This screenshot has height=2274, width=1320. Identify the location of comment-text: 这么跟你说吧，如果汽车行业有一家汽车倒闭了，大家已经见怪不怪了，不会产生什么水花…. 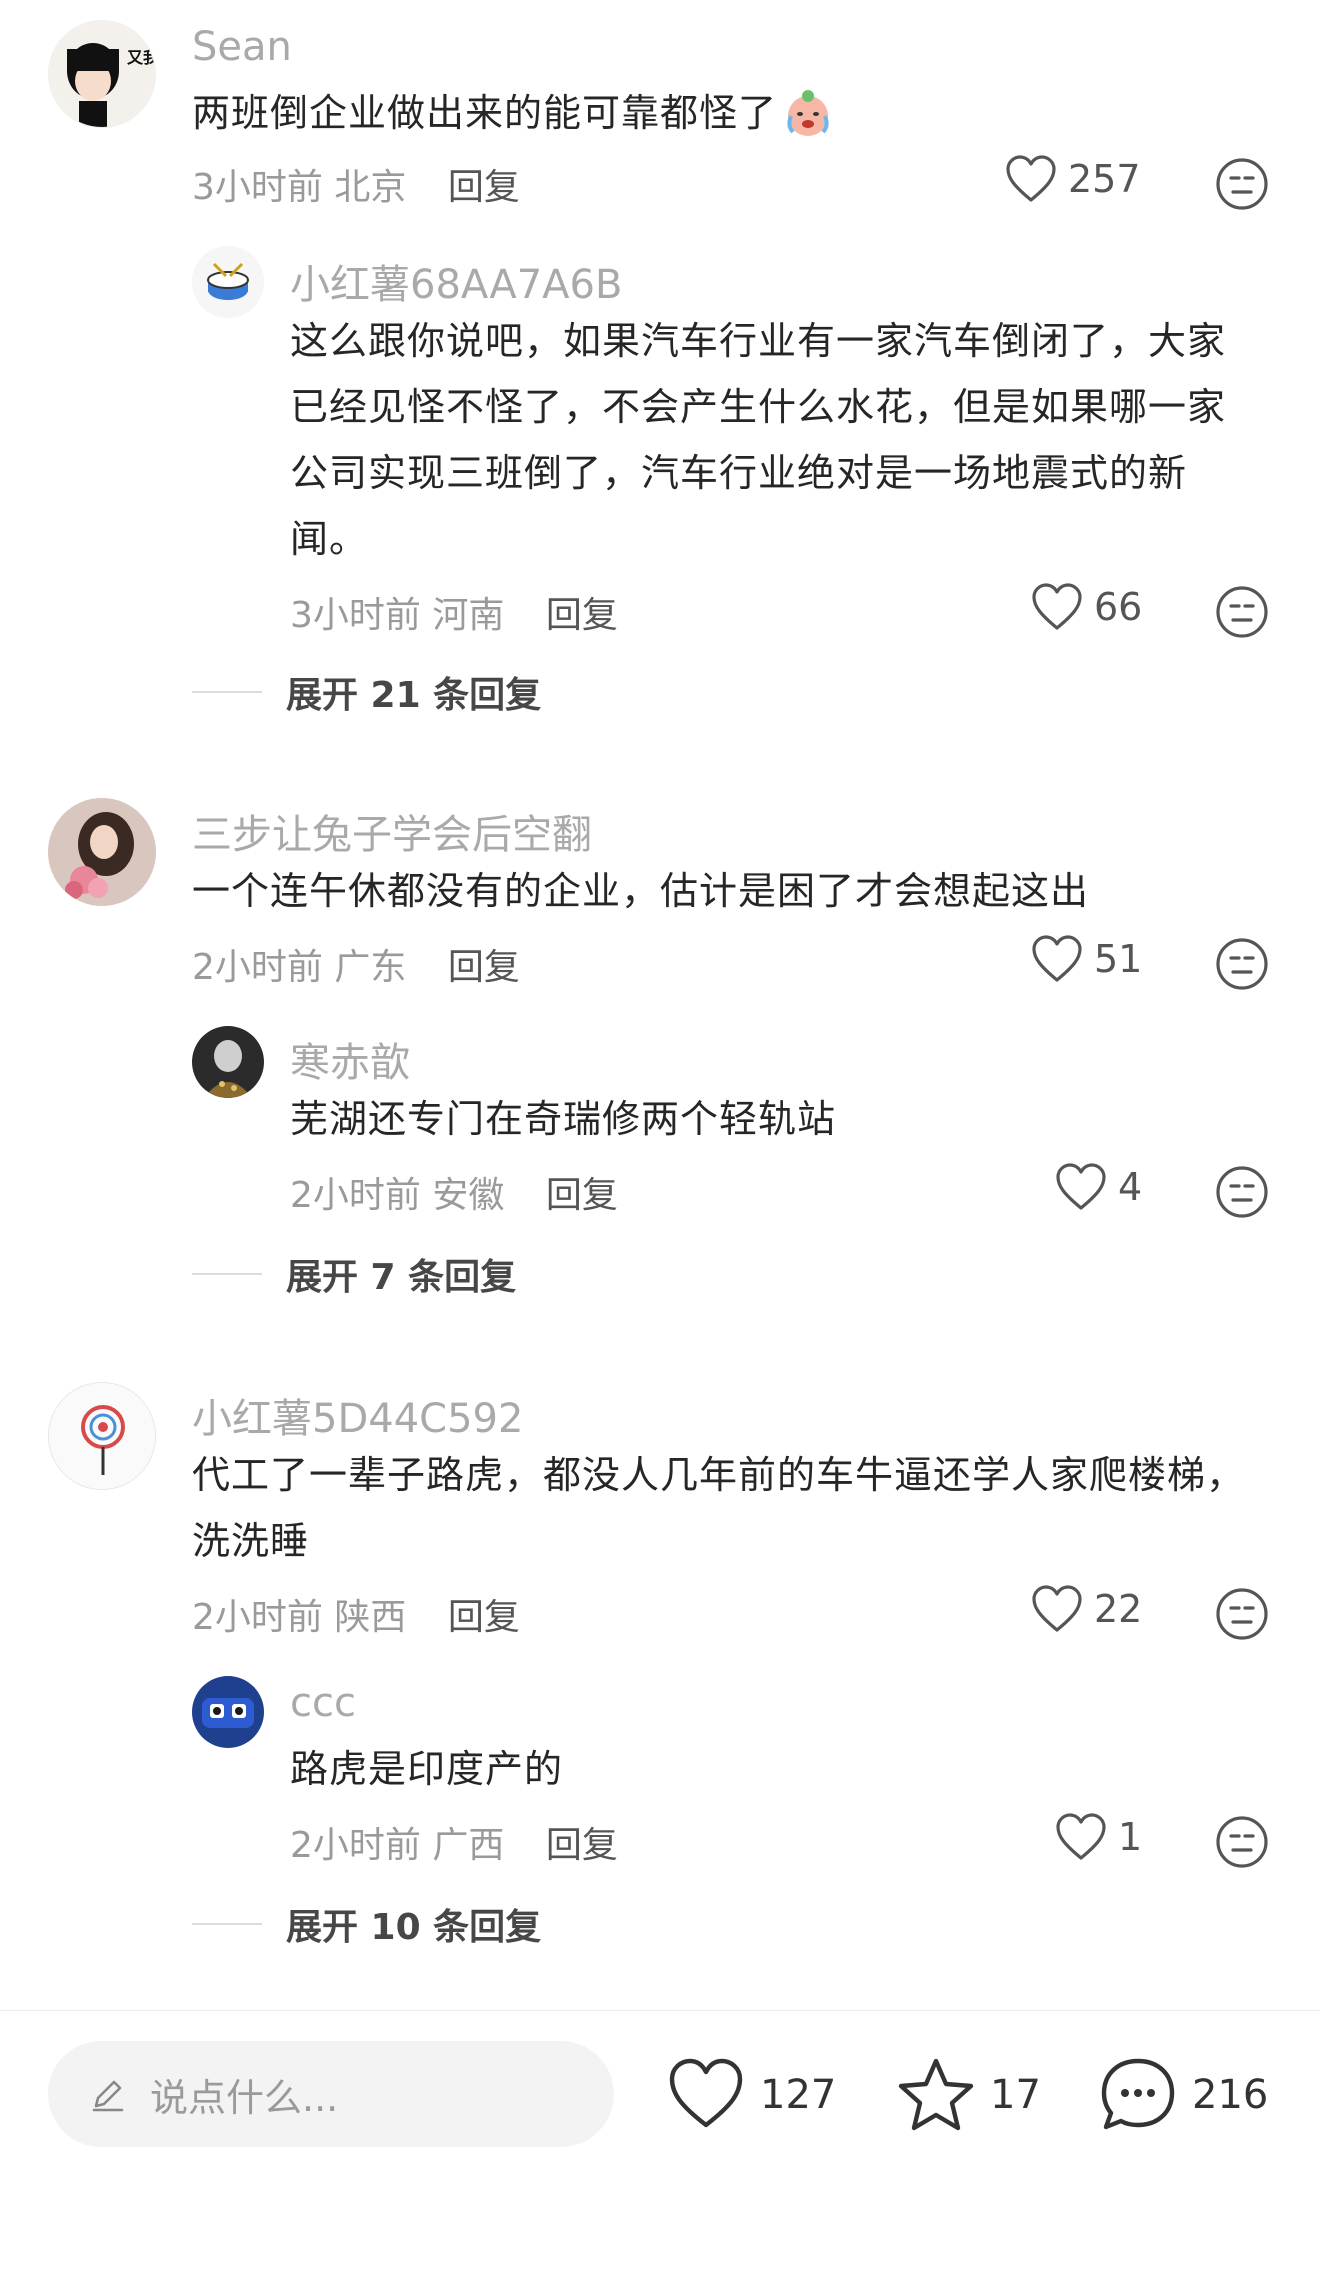
(758, 440).